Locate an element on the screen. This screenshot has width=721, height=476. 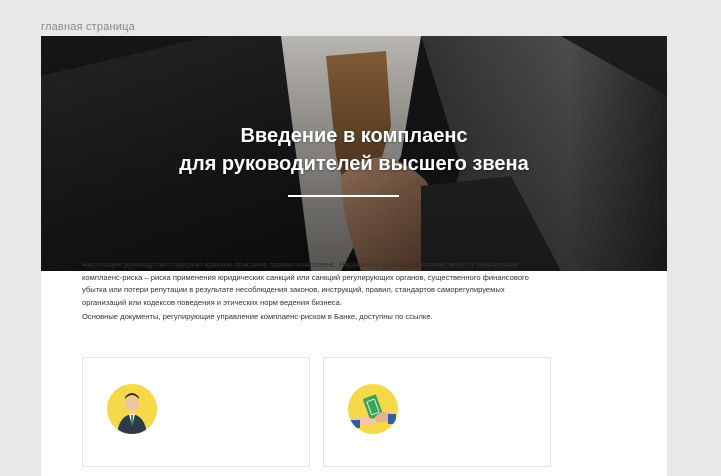
hero-title-line-2: для руководителей высшего звена is located at coordinates (354, 164).